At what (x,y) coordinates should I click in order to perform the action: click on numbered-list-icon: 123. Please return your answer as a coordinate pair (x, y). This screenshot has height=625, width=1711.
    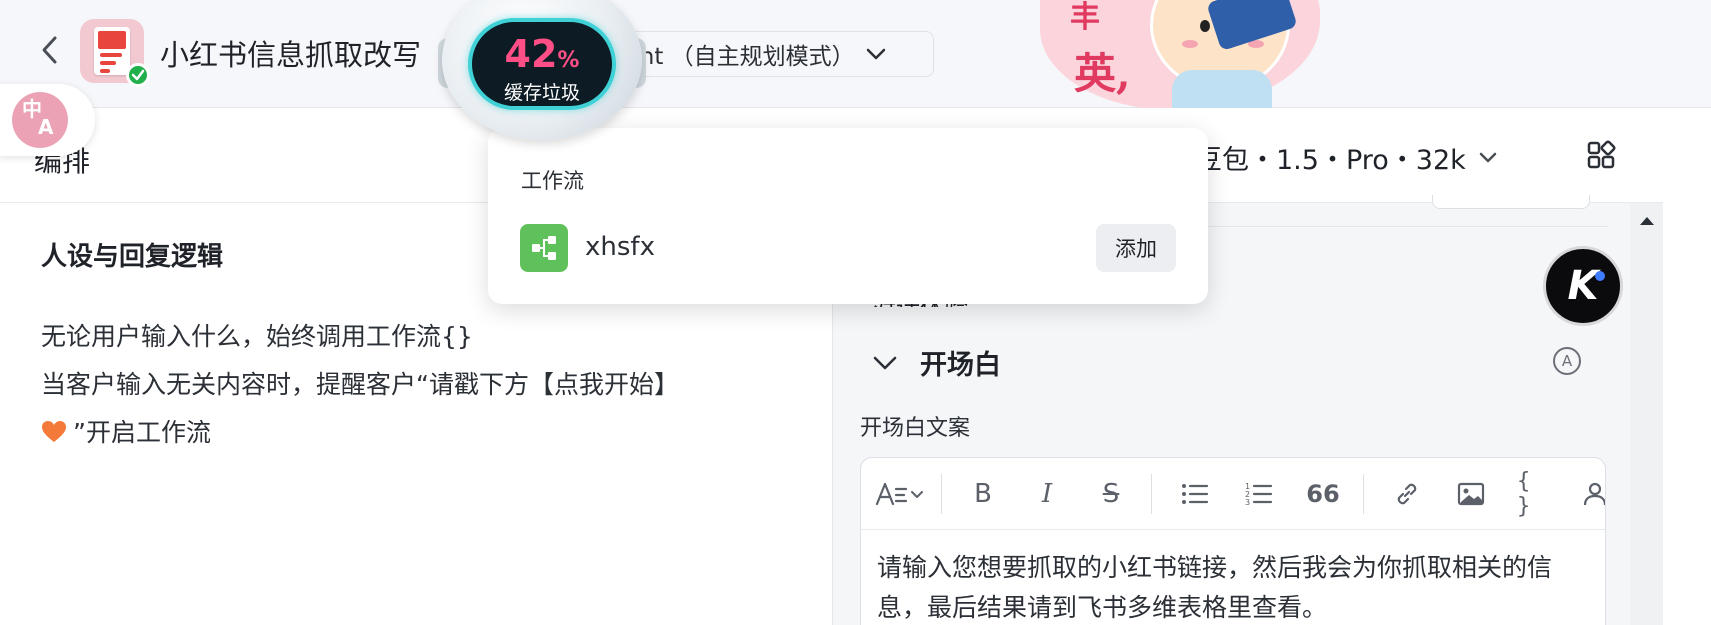
    Looking at the image, I should click on (1259, 494).